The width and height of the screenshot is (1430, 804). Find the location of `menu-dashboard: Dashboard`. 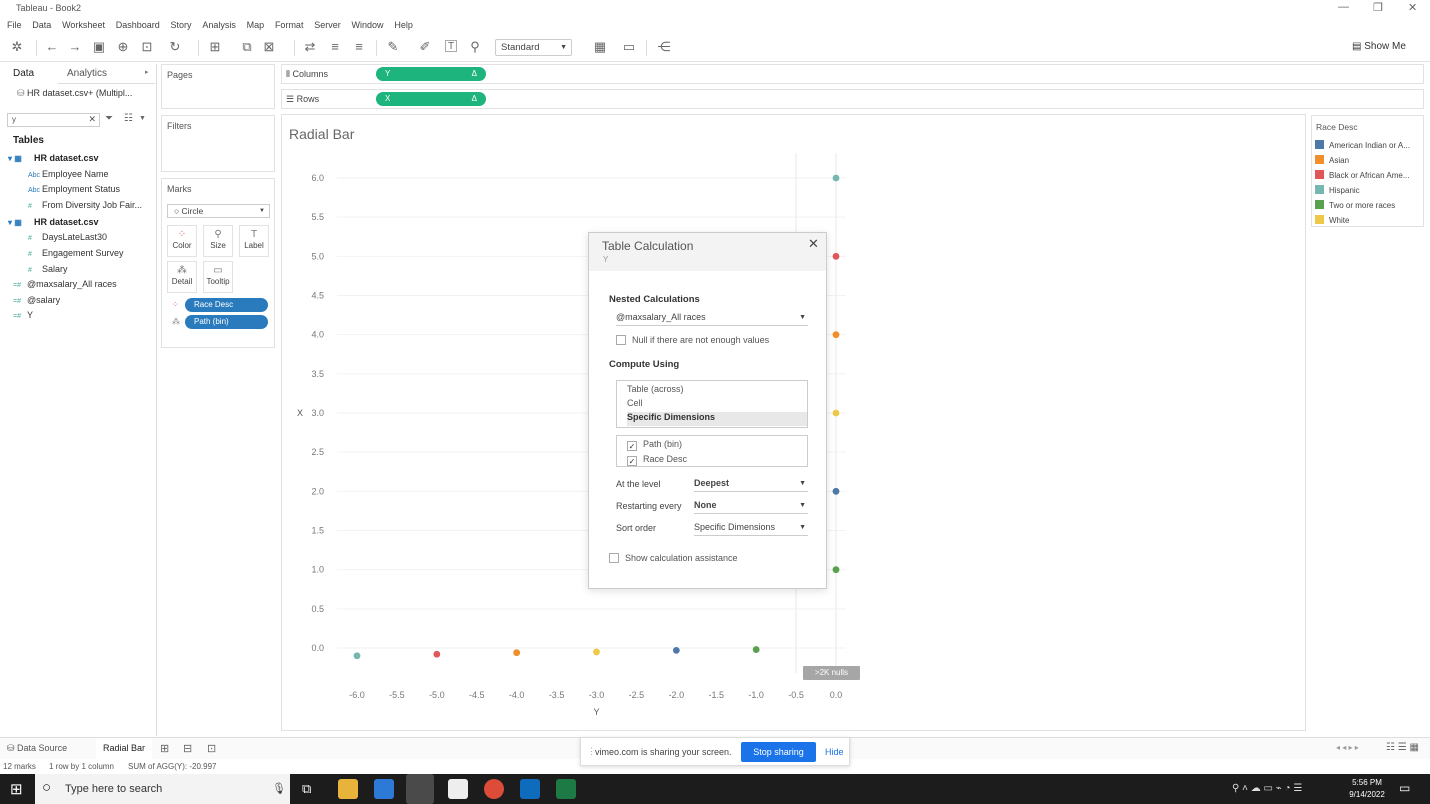

menu-dashboard: Dashboard is located at coordinates (138, 25).